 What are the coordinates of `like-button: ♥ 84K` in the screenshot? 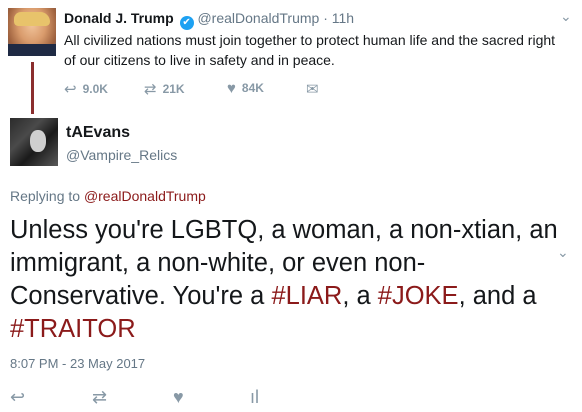 It's located at (245, 88).